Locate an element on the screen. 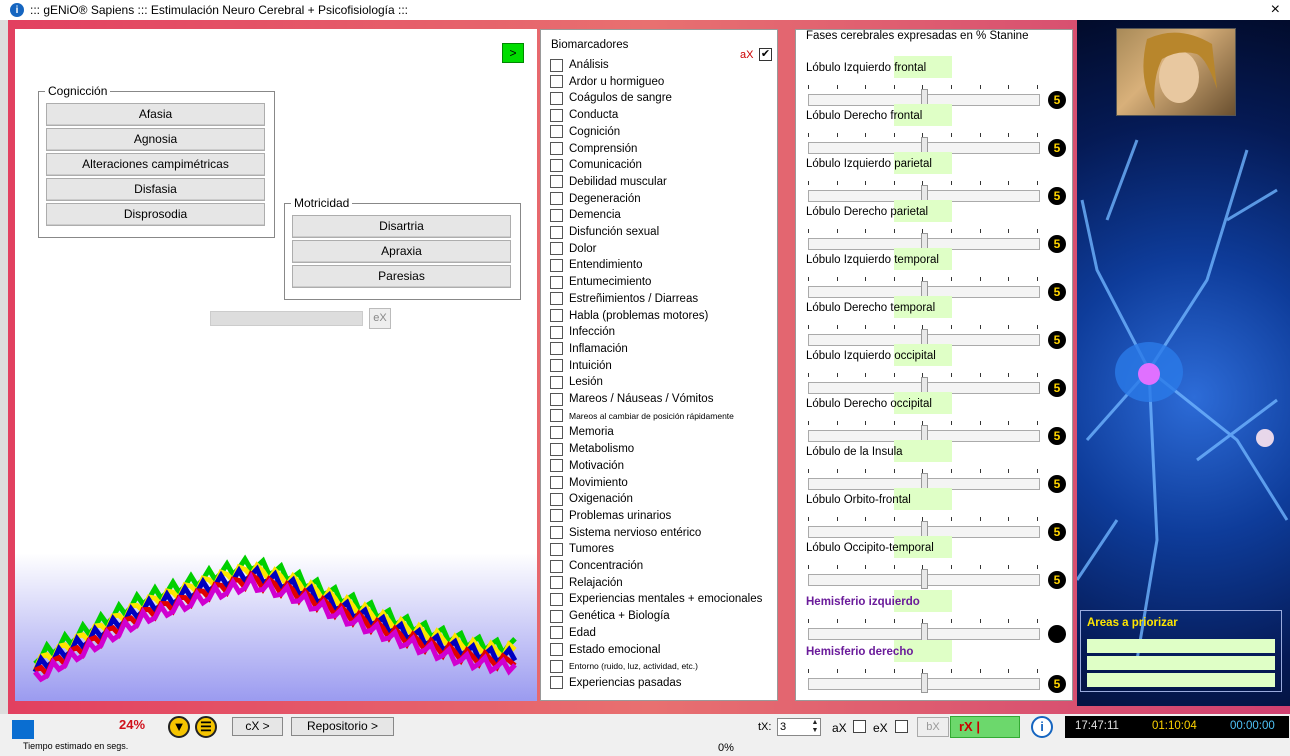 The width and height of the screenshot is (1290, 756). menu-icon: ☰ is located at coordinates (206, 727).